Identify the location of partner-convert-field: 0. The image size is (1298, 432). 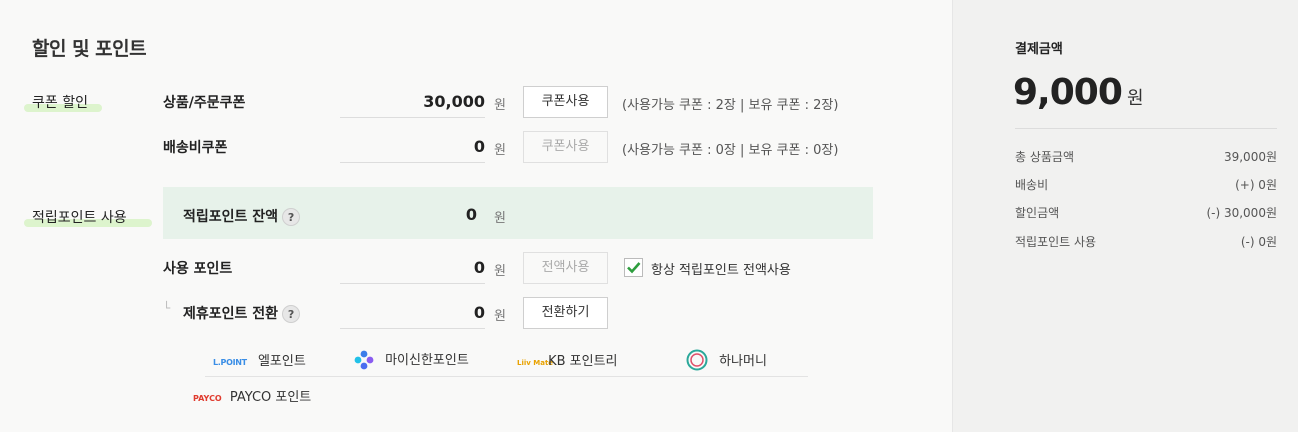
(412, 314).